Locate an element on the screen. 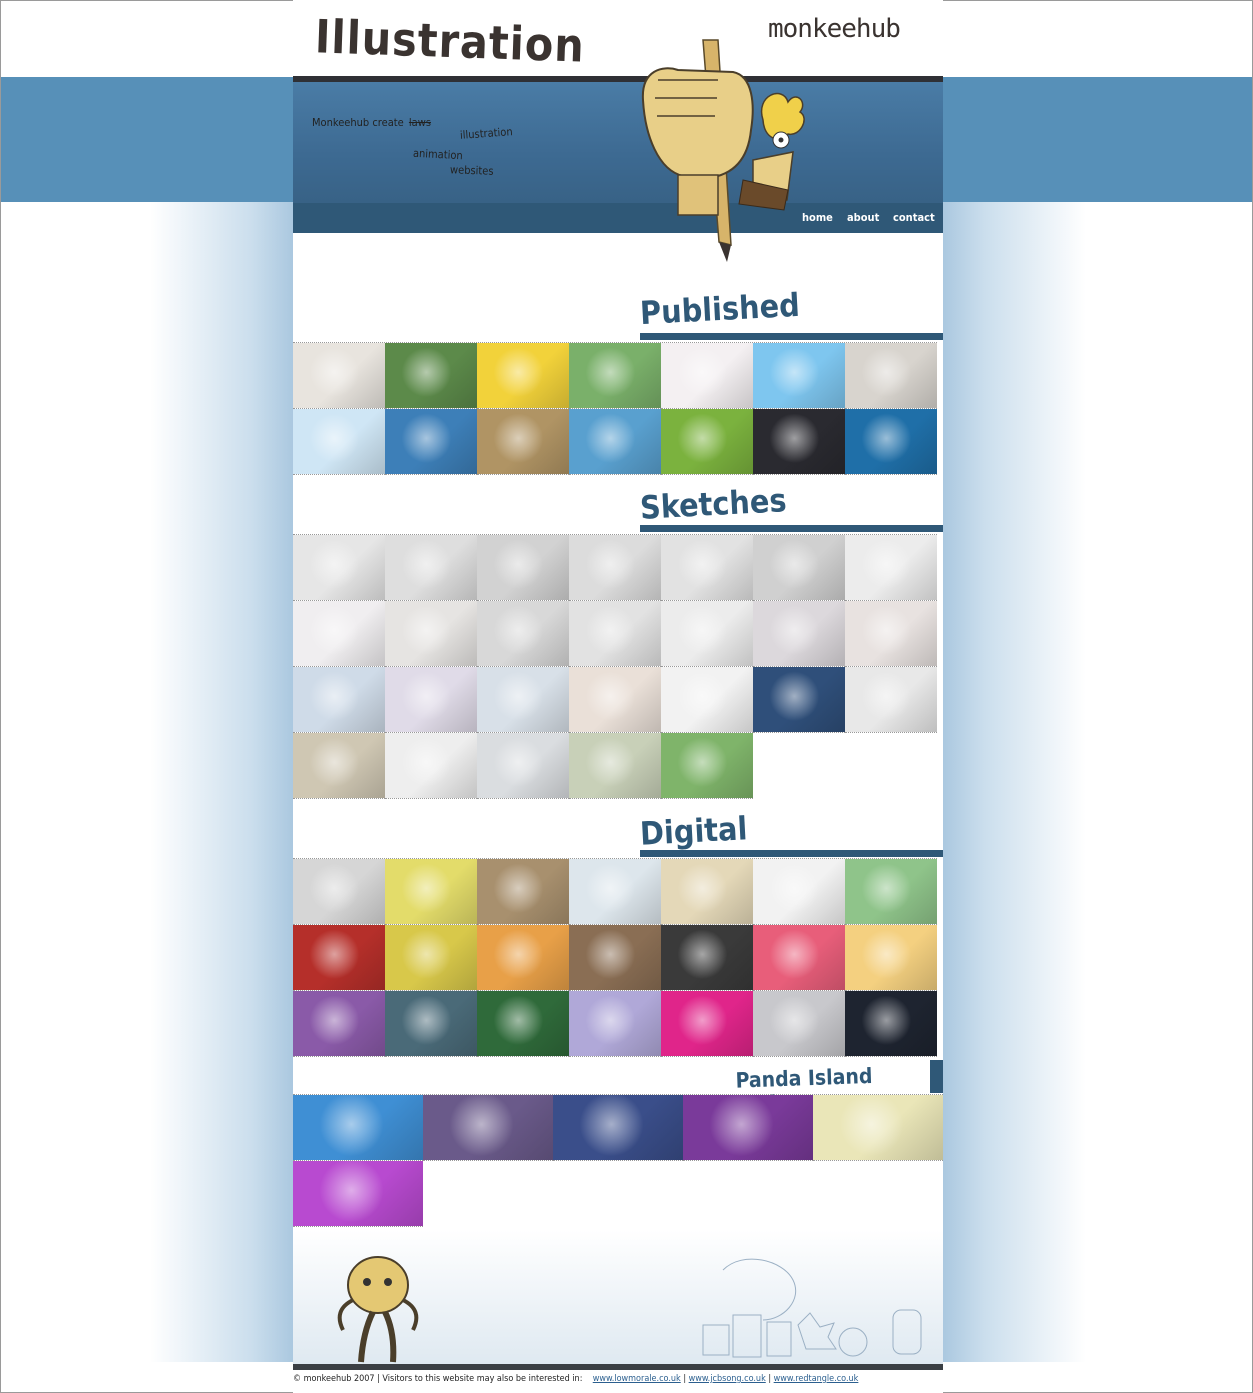 Image resolution: width=1253 pixels, height=1393 pixels. main-navigation: home about contact is located at coordinates (618, 218).